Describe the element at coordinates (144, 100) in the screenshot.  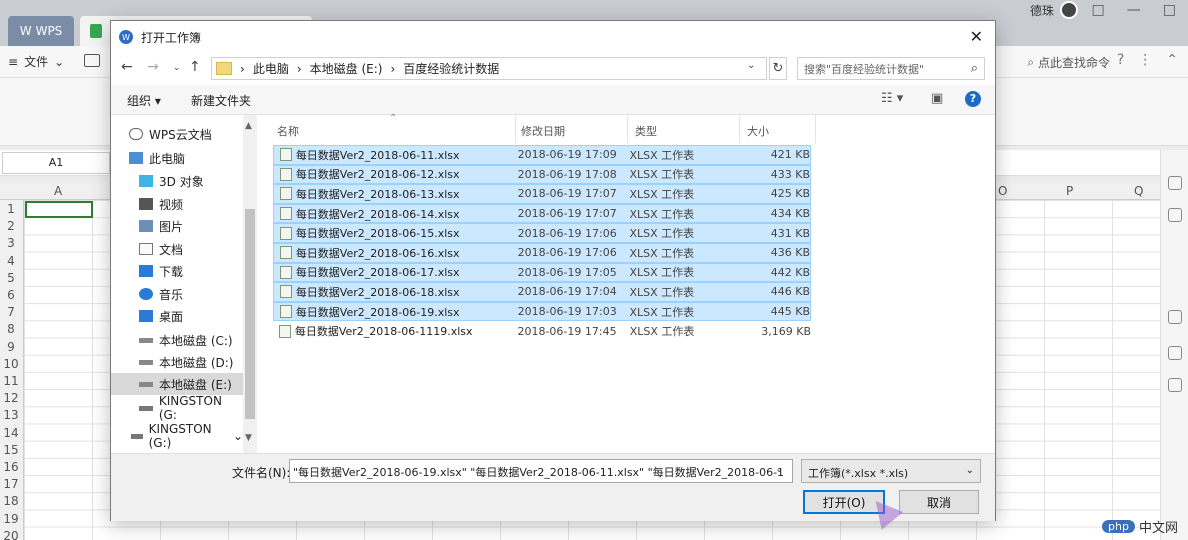
I see `organize-menu: 组织 ▾` at that location.